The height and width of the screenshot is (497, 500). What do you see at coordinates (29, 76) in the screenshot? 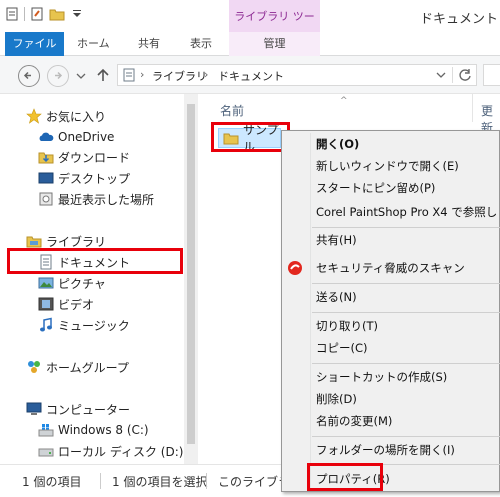
I see `back-button` at bounding box center [29, 76].